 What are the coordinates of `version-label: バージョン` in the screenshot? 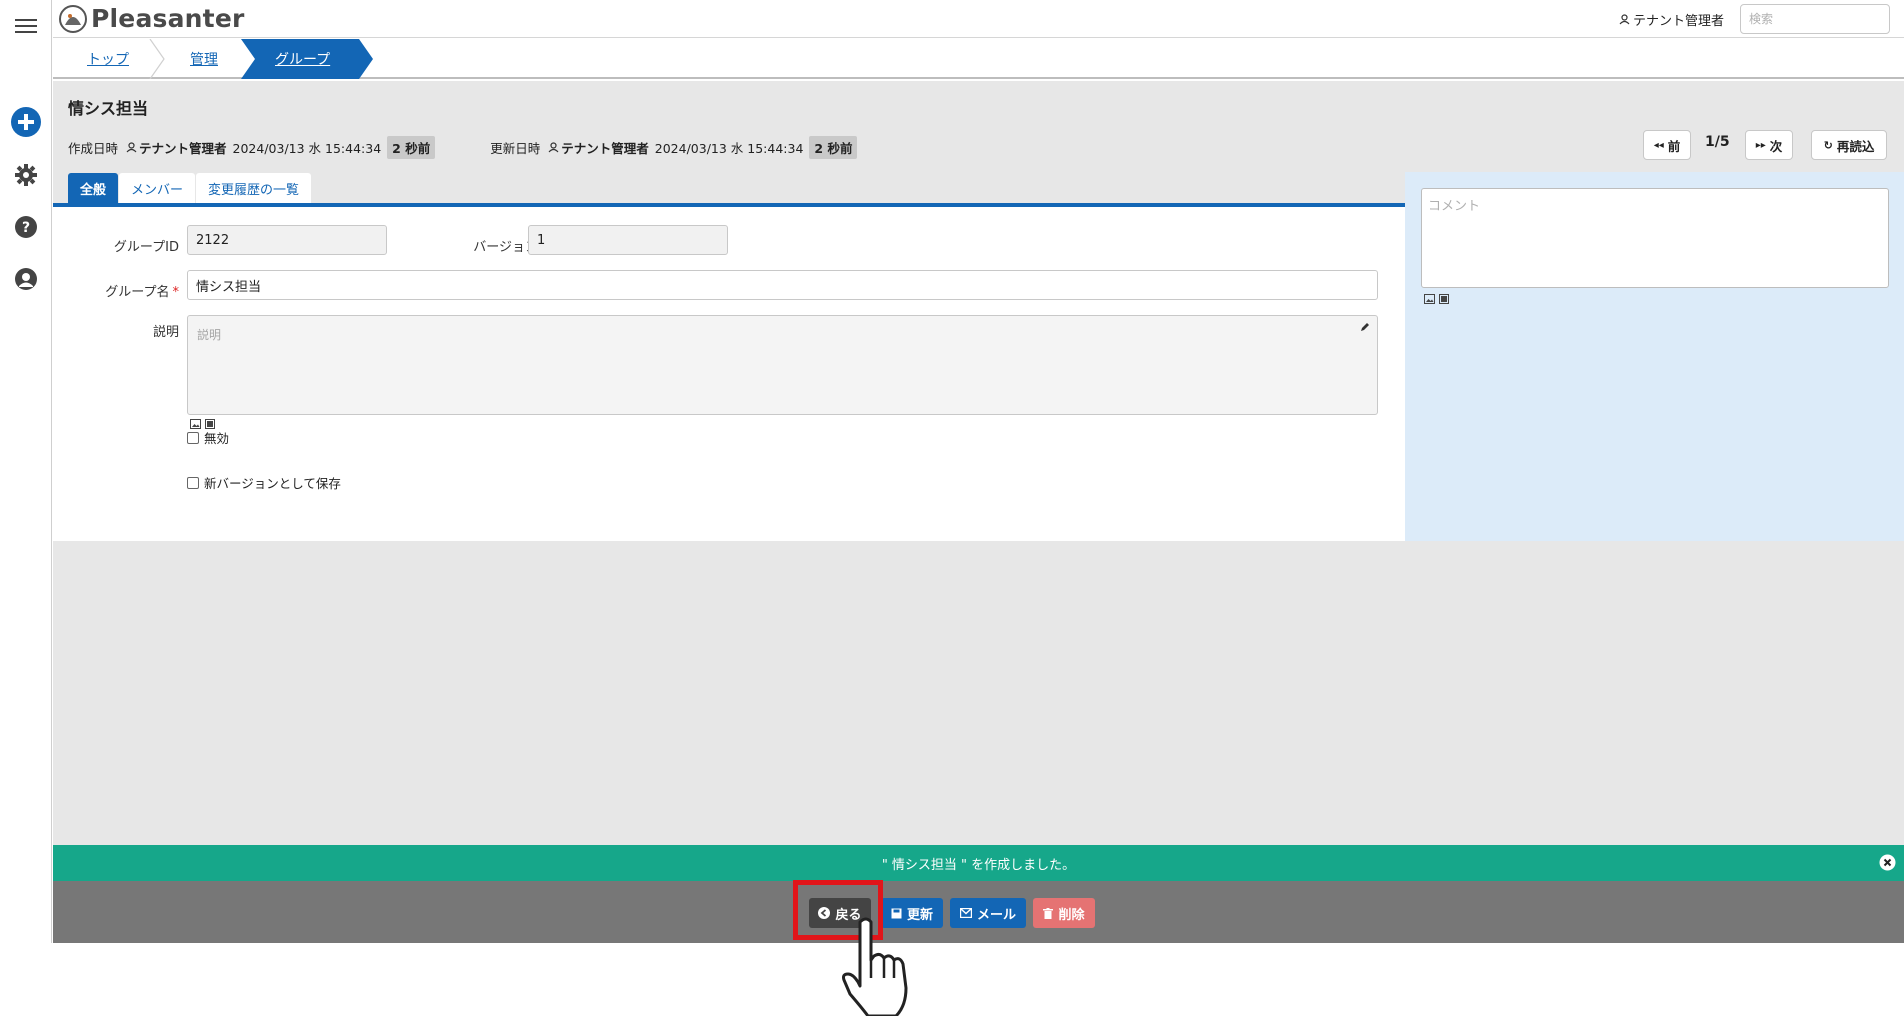 It's located at (505, 247).